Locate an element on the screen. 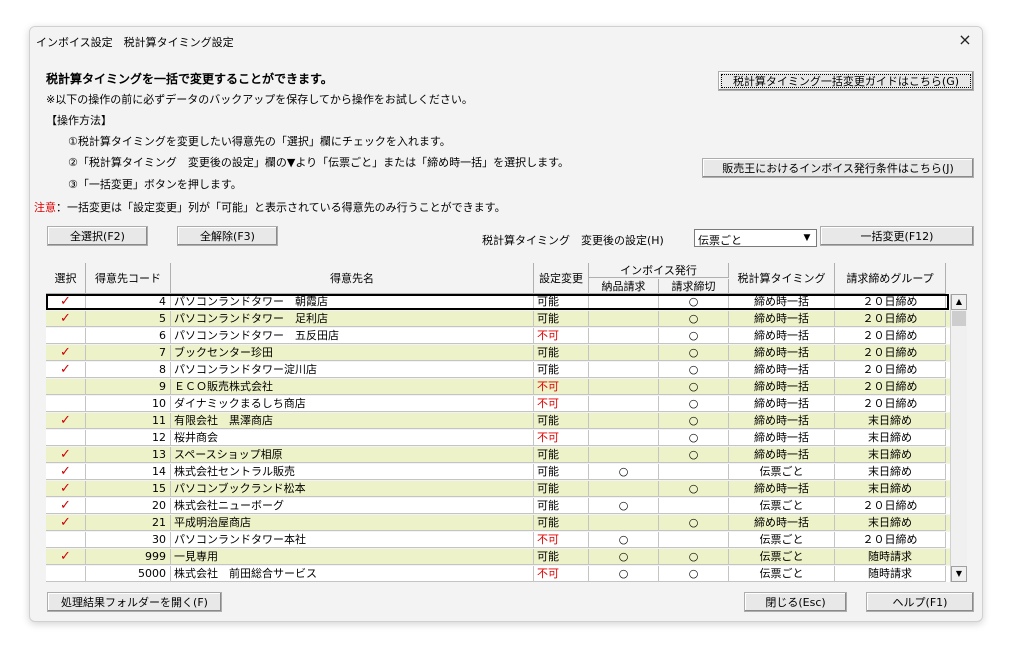 The image size is (1024, 649). delivery-invoice: ○ is located at coordinates (624, 506).